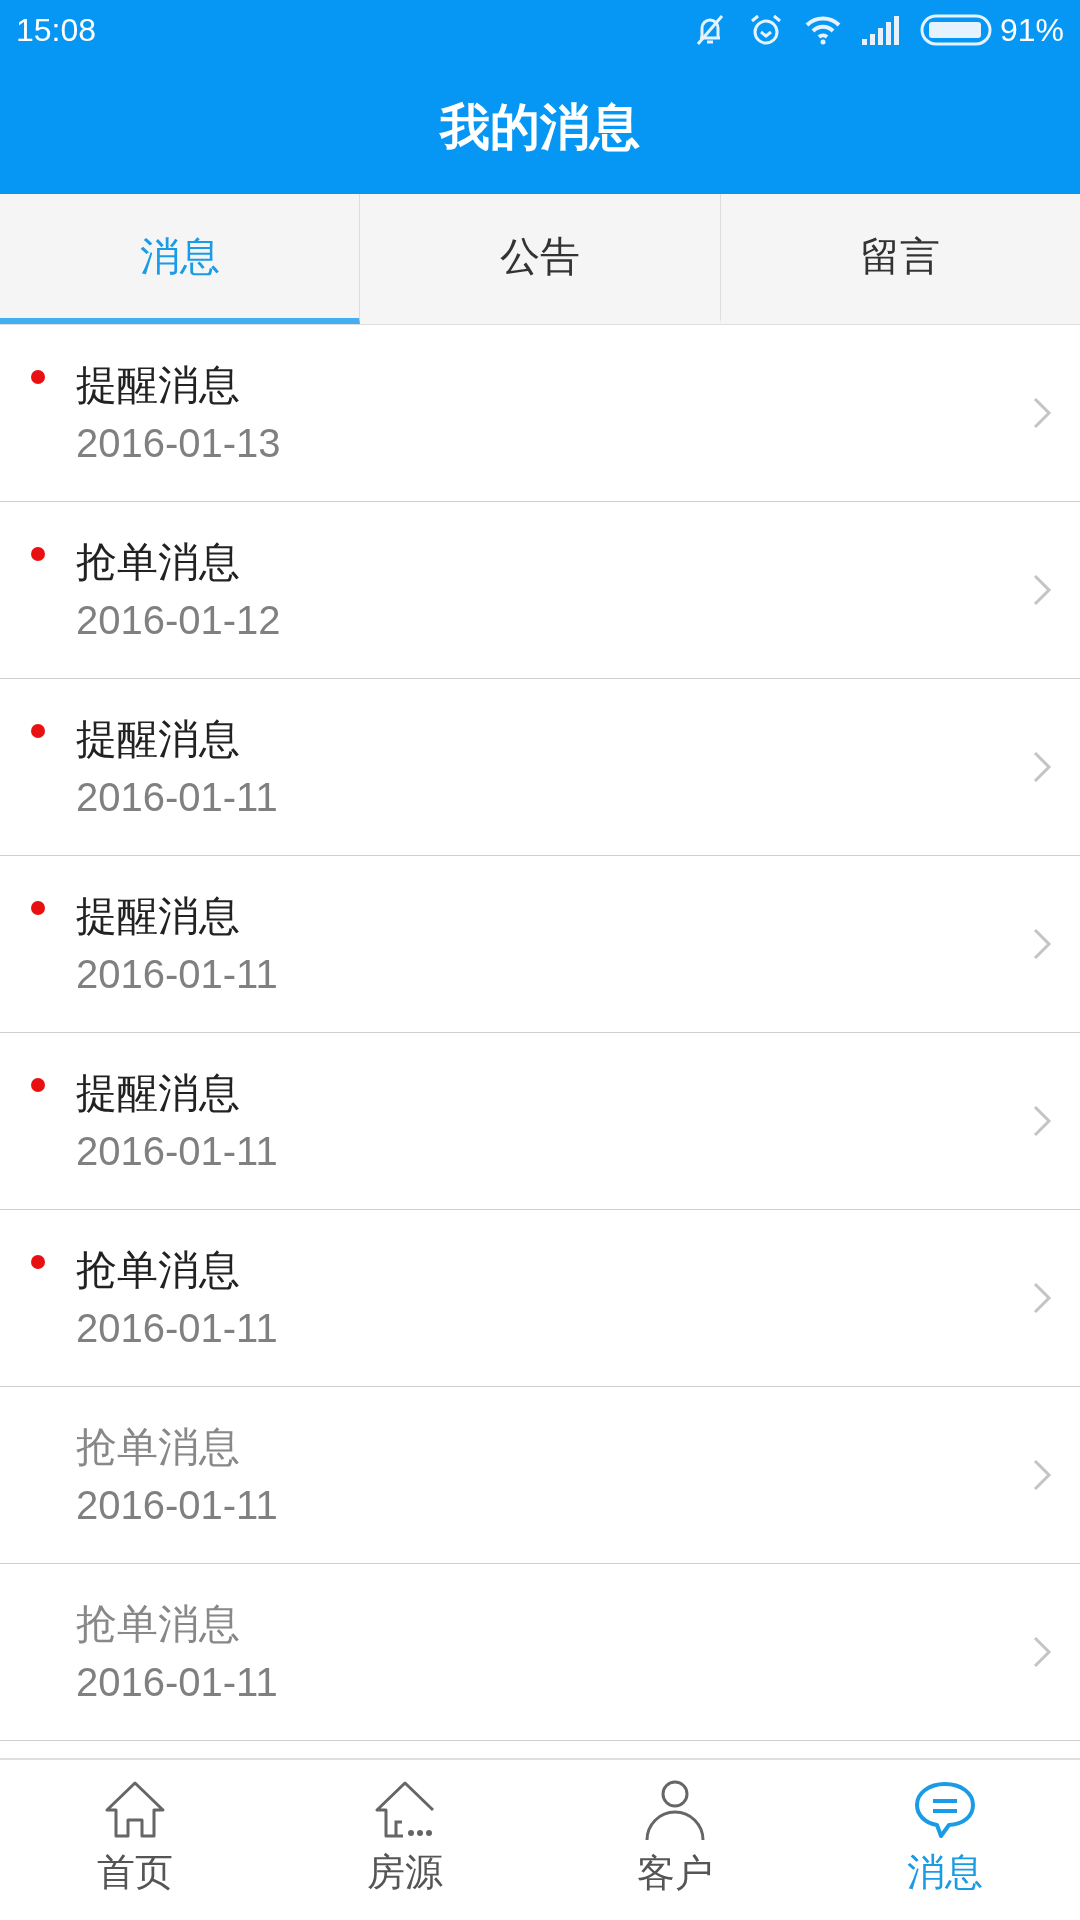  Describe the element at coordinates (179, 620) in the screenshot. I see `message-date: 2016-01-12` at that location.